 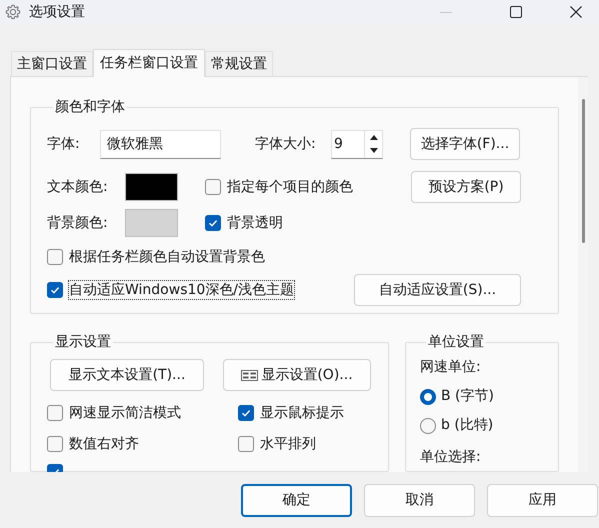 I want to click on checkbox-label: 指定每个项目的颜色, so click(x=290, y=187).